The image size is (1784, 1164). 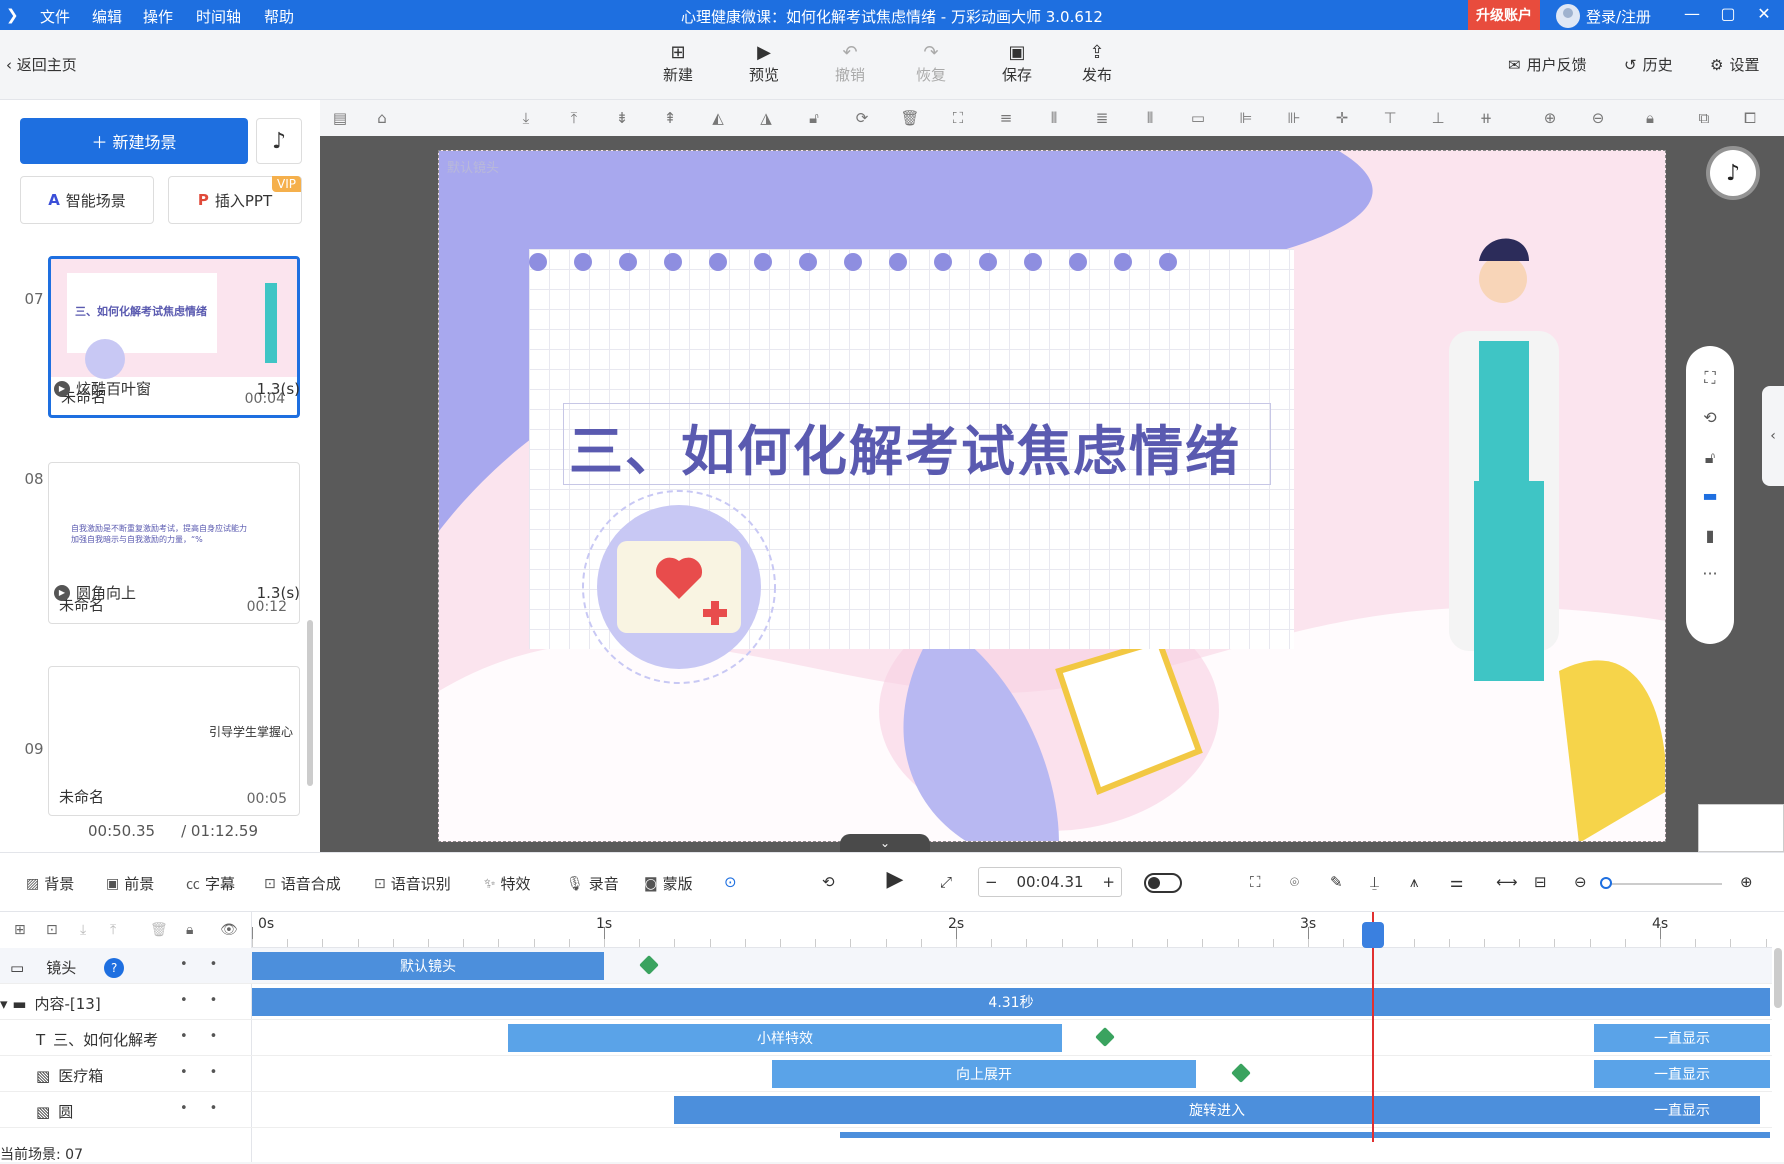 I want to click on playhead-handle, so click(x=1373, y=935).